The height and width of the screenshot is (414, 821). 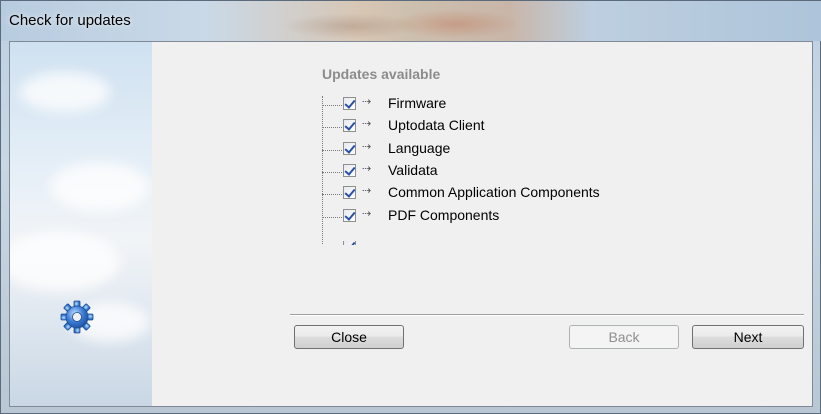 I want to click on uptodata-client-checkbox, so click(x=349, y=125).